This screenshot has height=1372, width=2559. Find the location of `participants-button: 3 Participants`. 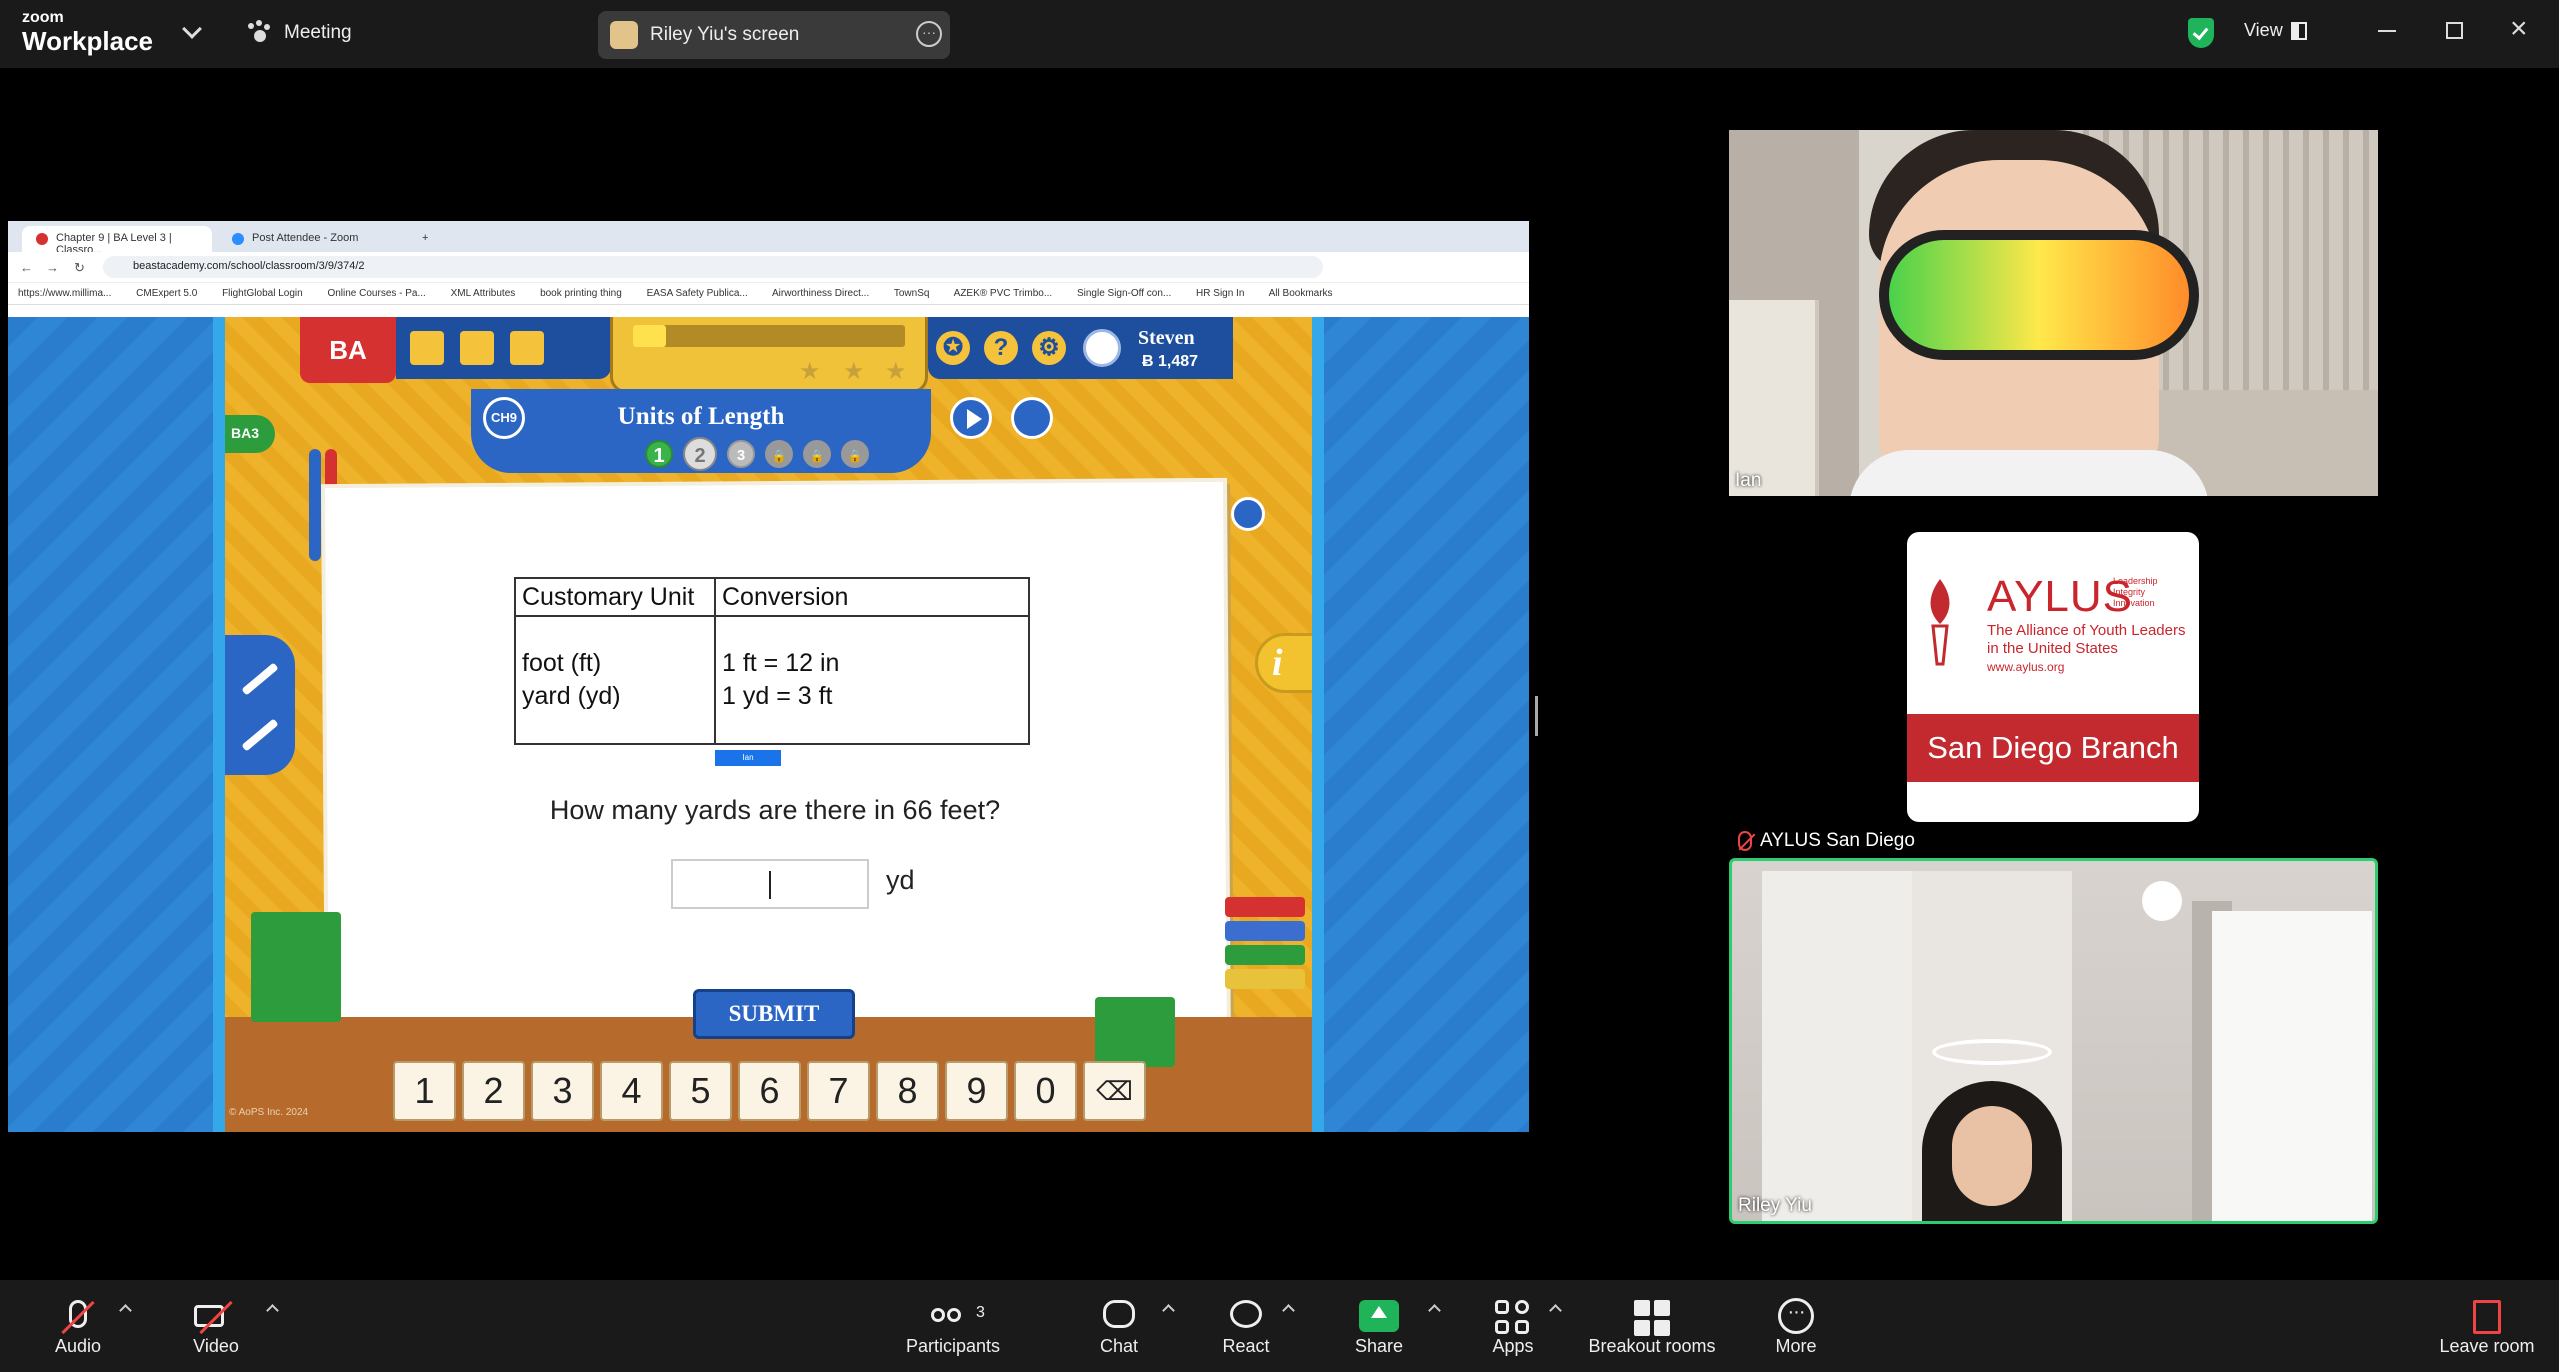

participants-button: 3 Participants is located at coordinates (953, 1326).